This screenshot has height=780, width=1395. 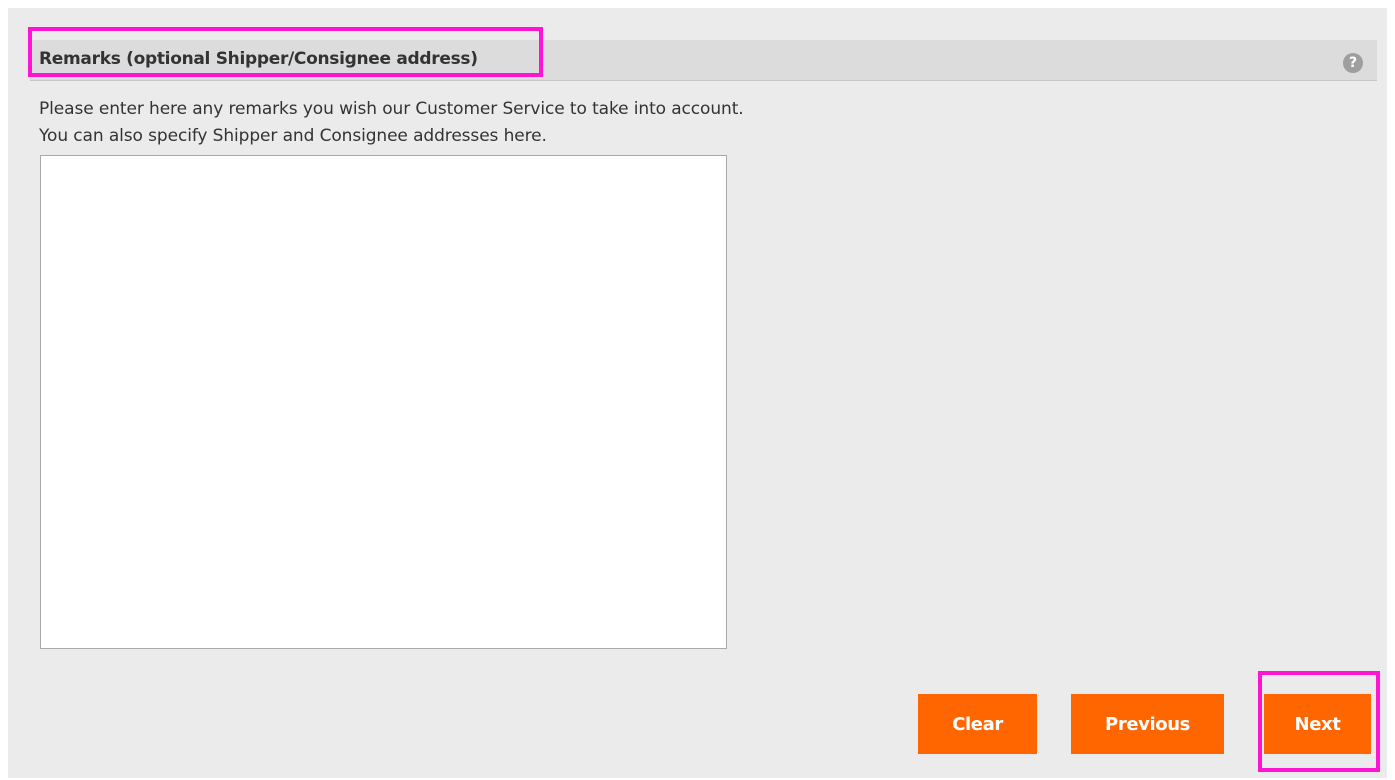 What do you see at coordinates (1353, 63) in the screenshot?
I see `help-icon: ?` at bounding box center [1353, 63].